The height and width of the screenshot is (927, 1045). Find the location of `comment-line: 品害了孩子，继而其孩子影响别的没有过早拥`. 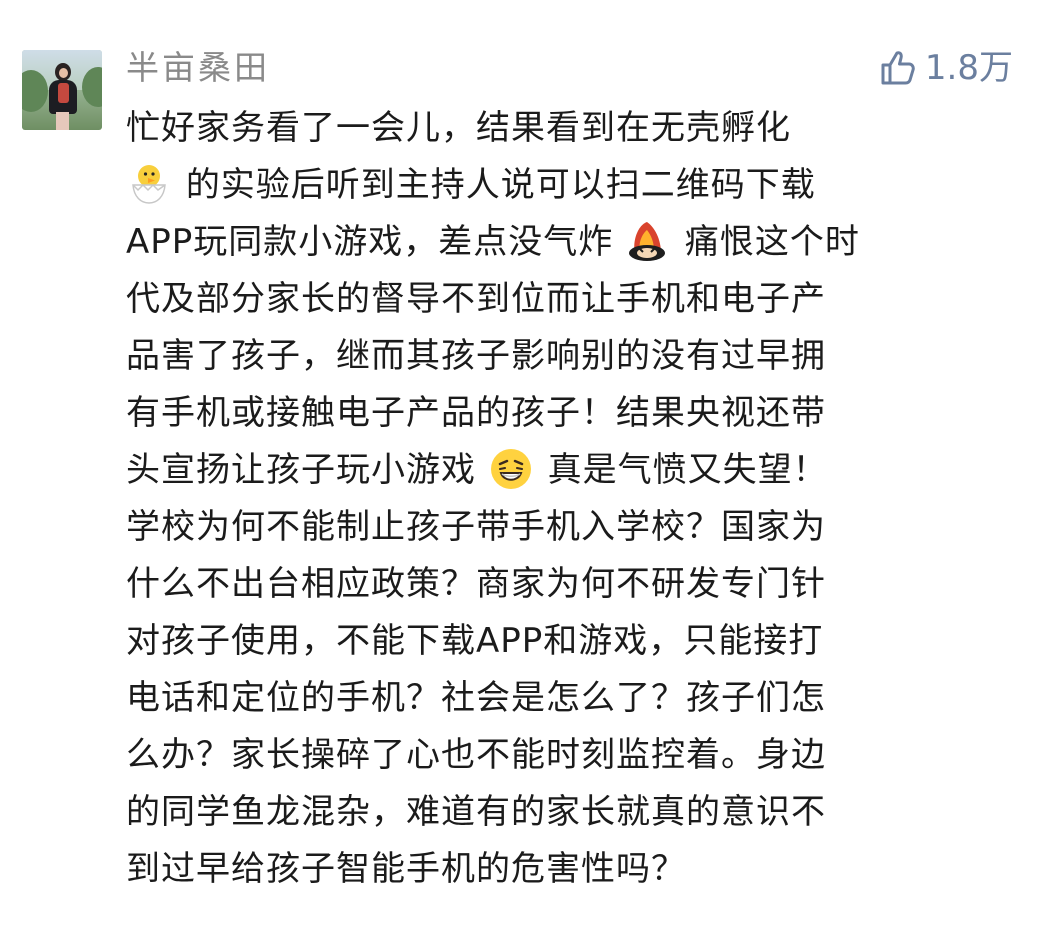

comment-line: 品害了孩子，继而其孩子影响别的没有过早拥 is located at coordinates (571, 356).